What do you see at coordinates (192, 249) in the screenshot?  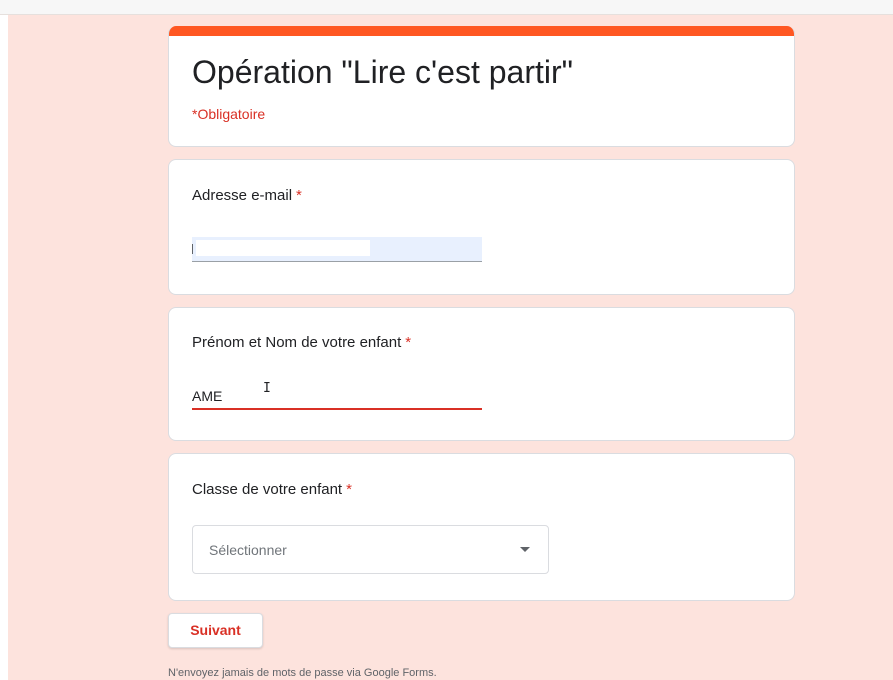 I see `text-caret` at bounding box center [192, 249].